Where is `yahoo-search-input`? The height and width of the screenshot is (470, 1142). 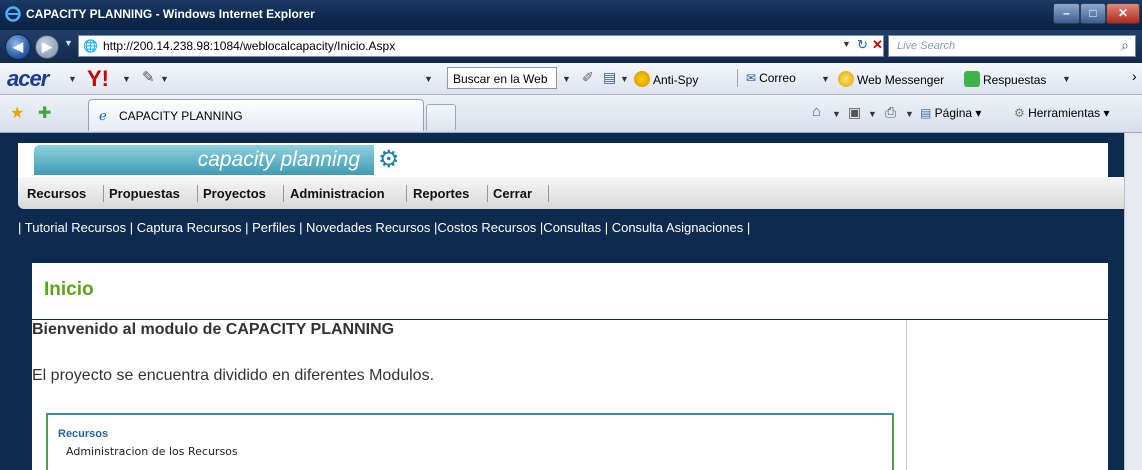
yahoo-search-input is located at coordinates (310, 78).